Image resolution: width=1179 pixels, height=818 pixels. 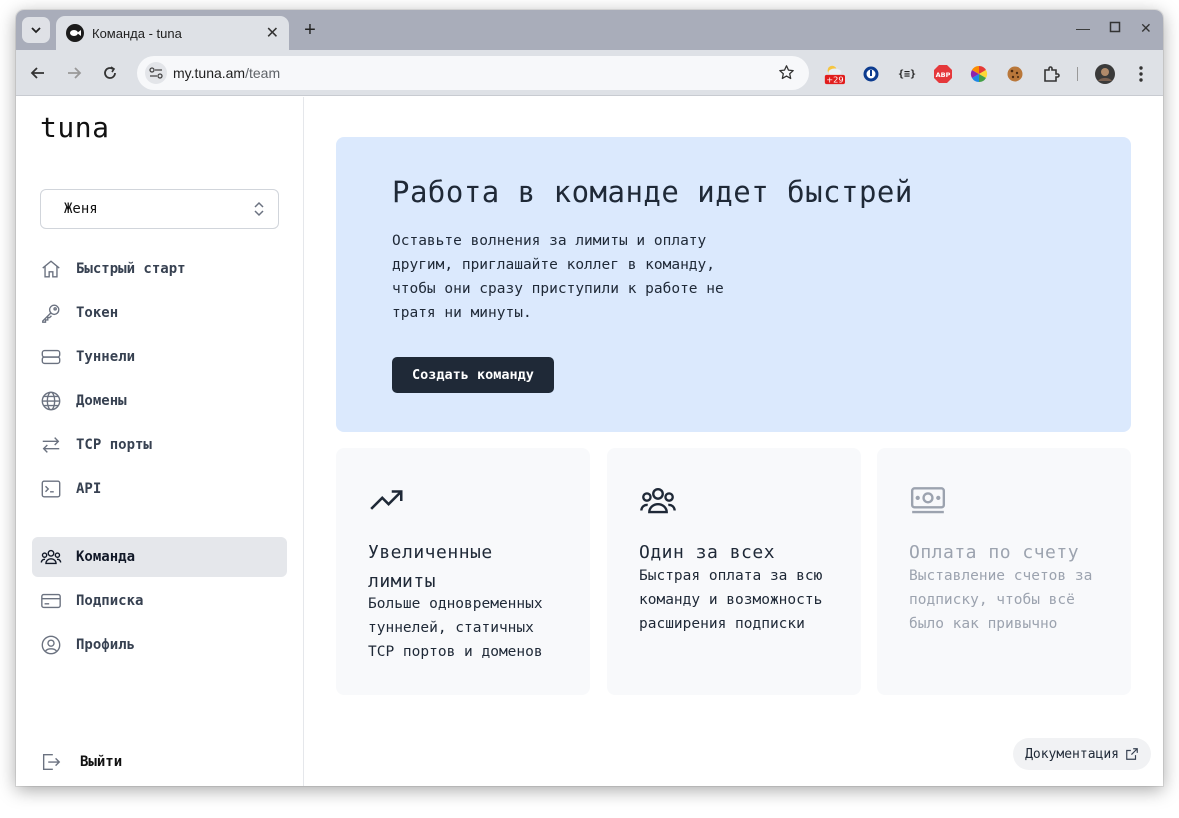 What do you see at coordinates (51, 445) in the screenshot?
I see `arrows-icon` at bounding box center [51, 445].